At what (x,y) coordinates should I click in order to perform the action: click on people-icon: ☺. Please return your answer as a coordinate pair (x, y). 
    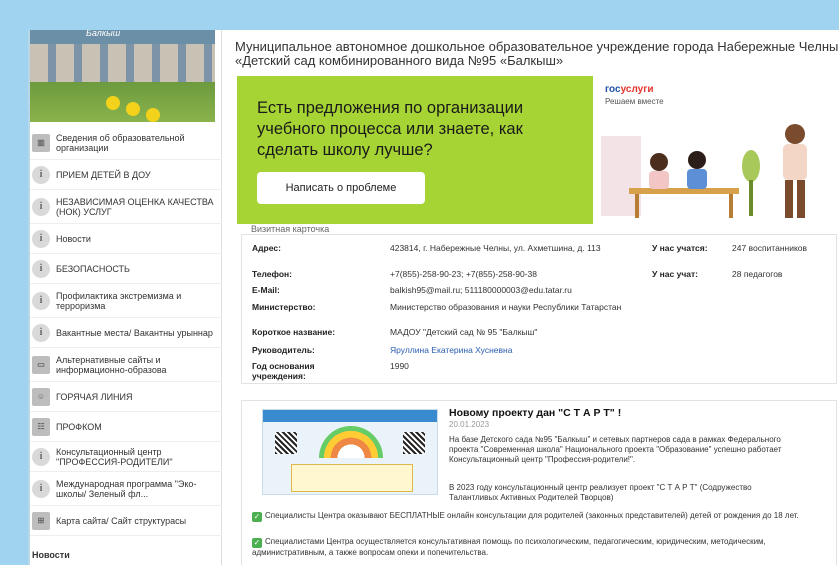
    Looking at the image, I should click on (41, 396).